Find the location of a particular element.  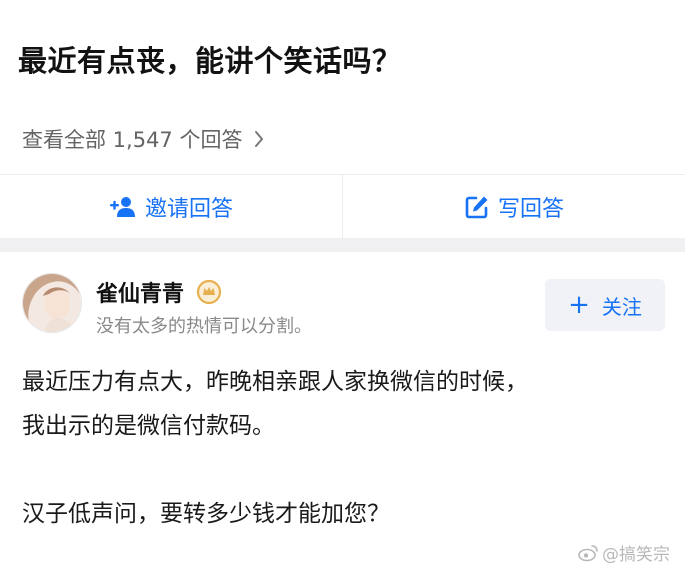

edit-icon is located at coordinates (477, 207).